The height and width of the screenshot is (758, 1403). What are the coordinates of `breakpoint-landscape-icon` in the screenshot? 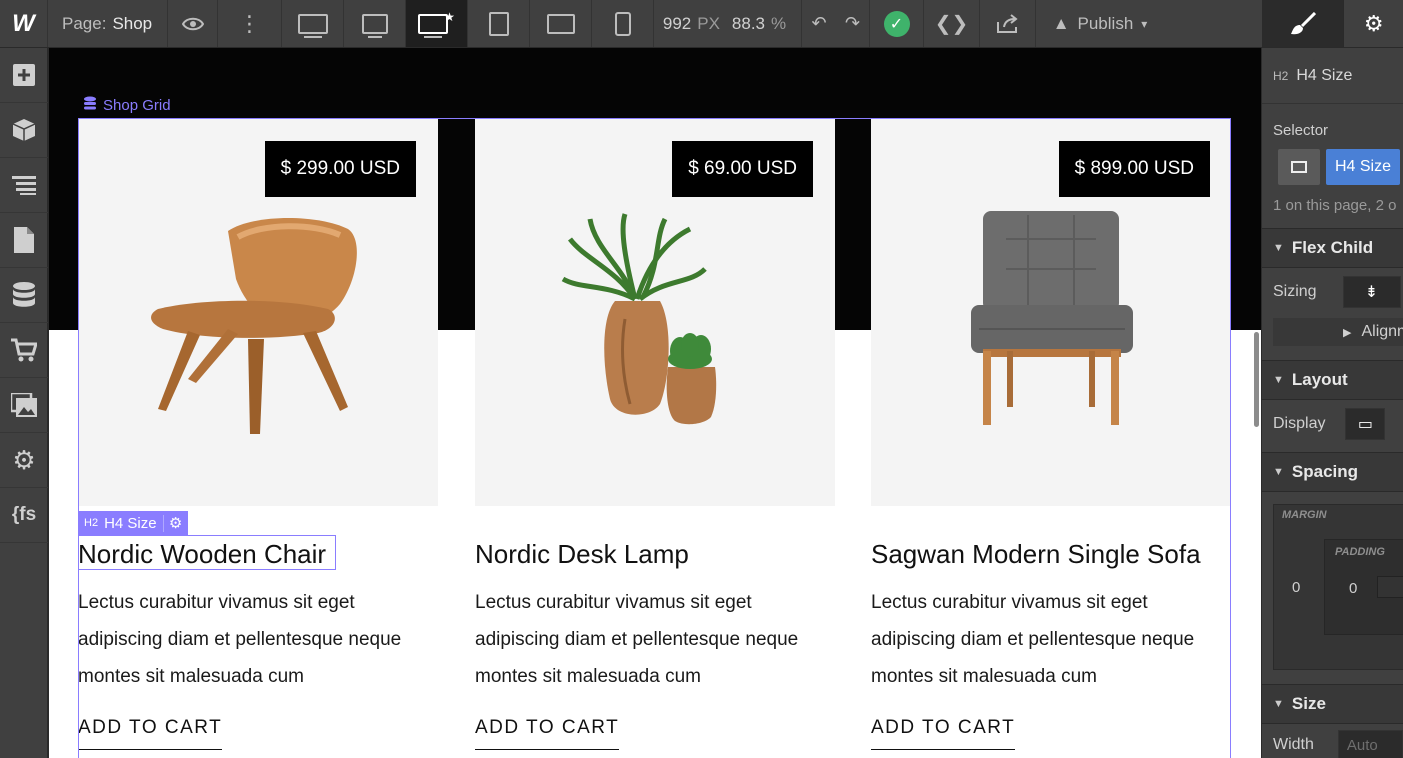 It's located at (561, 23).